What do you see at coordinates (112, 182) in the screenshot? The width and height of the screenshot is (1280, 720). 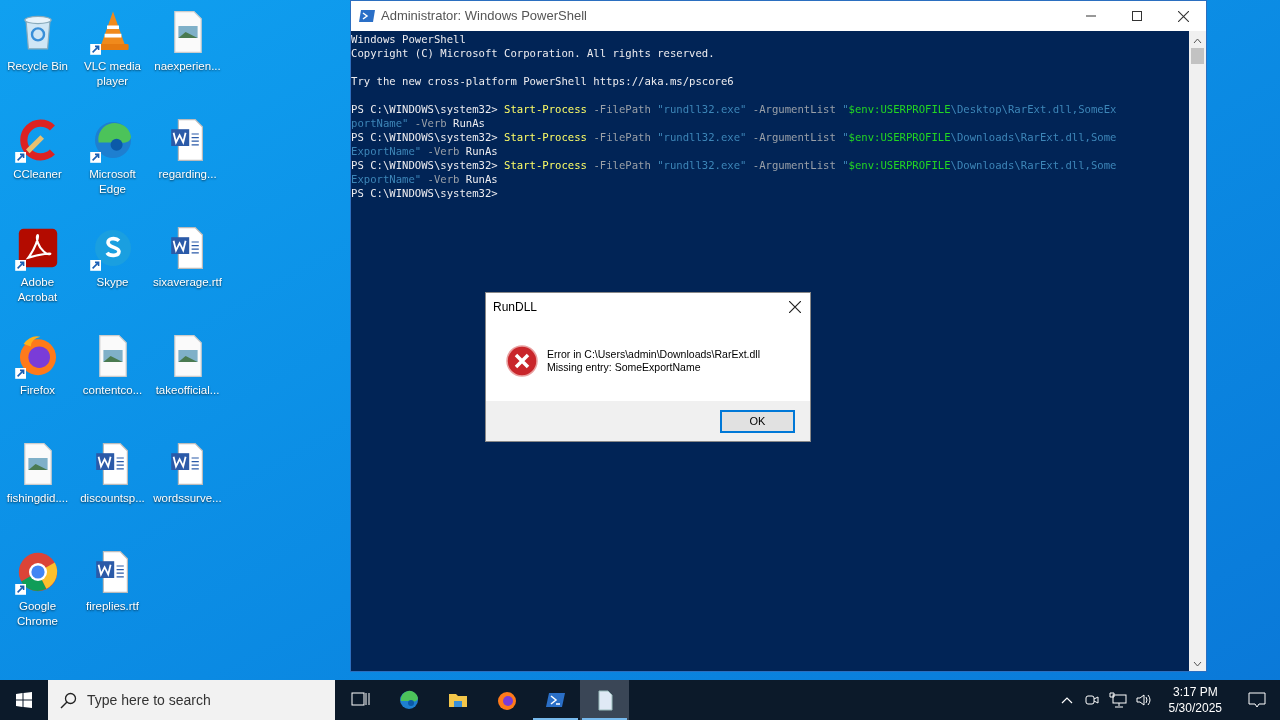 I see `icon-label: Microsoft Edge` at bounding box center [112, 182].